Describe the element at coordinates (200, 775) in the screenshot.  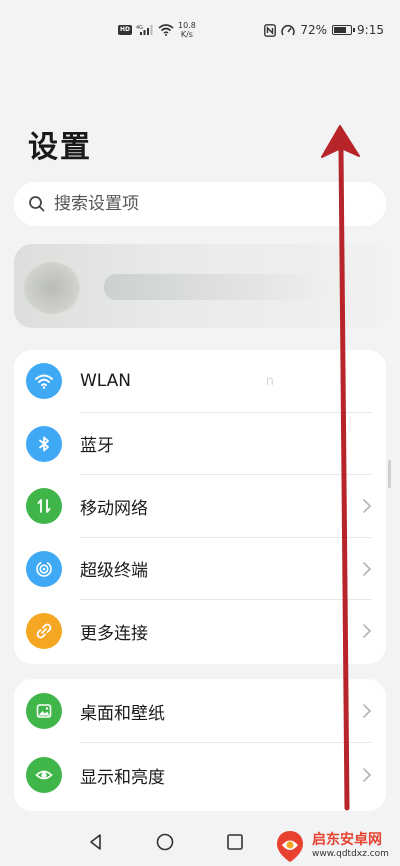
I see `settings-item-display-brightness: 显示和亮度` at that location.